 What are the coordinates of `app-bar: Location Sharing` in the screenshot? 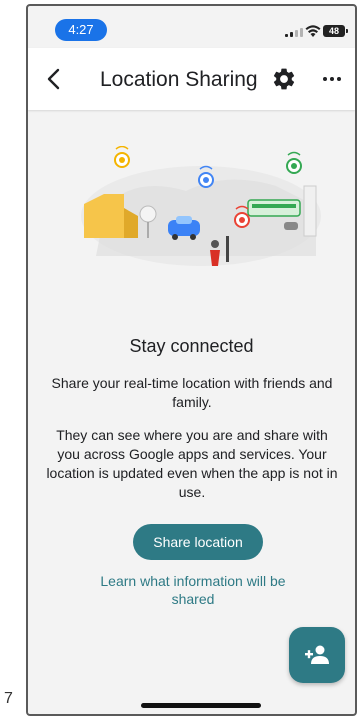 It's located at (191, 79).